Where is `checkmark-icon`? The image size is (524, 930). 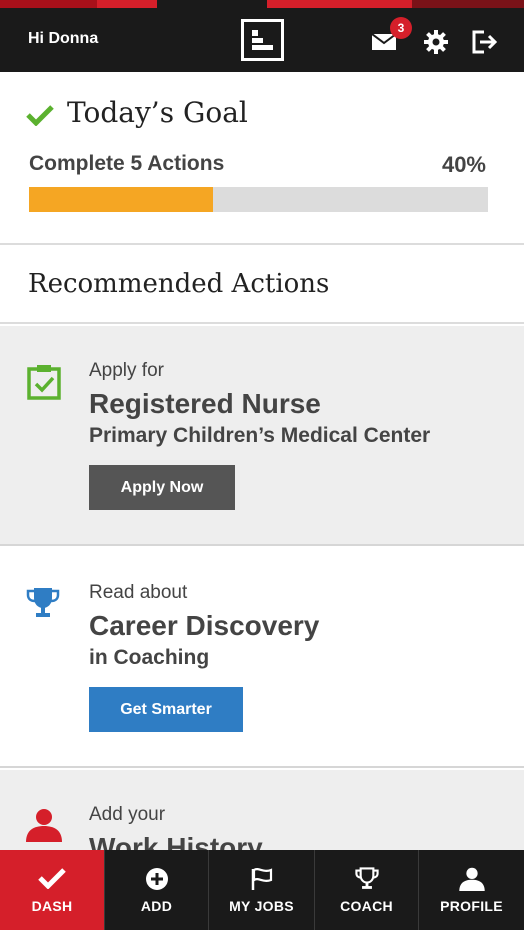
checkmark-icon is located at coordinates (40, 117).